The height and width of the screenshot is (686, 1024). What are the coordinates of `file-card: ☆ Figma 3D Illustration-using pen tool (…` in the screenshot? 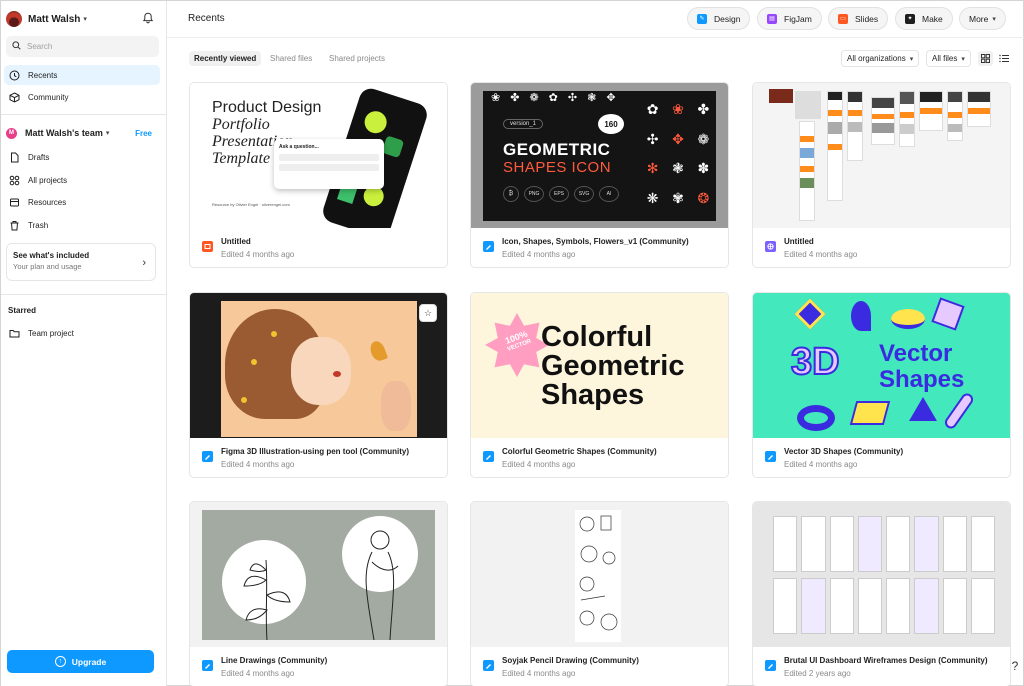 It's located at (318, 385).